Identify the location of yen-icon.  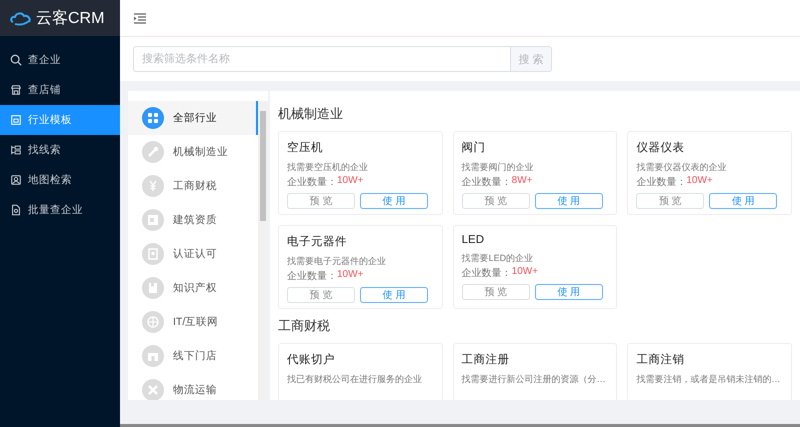
(153, 186).